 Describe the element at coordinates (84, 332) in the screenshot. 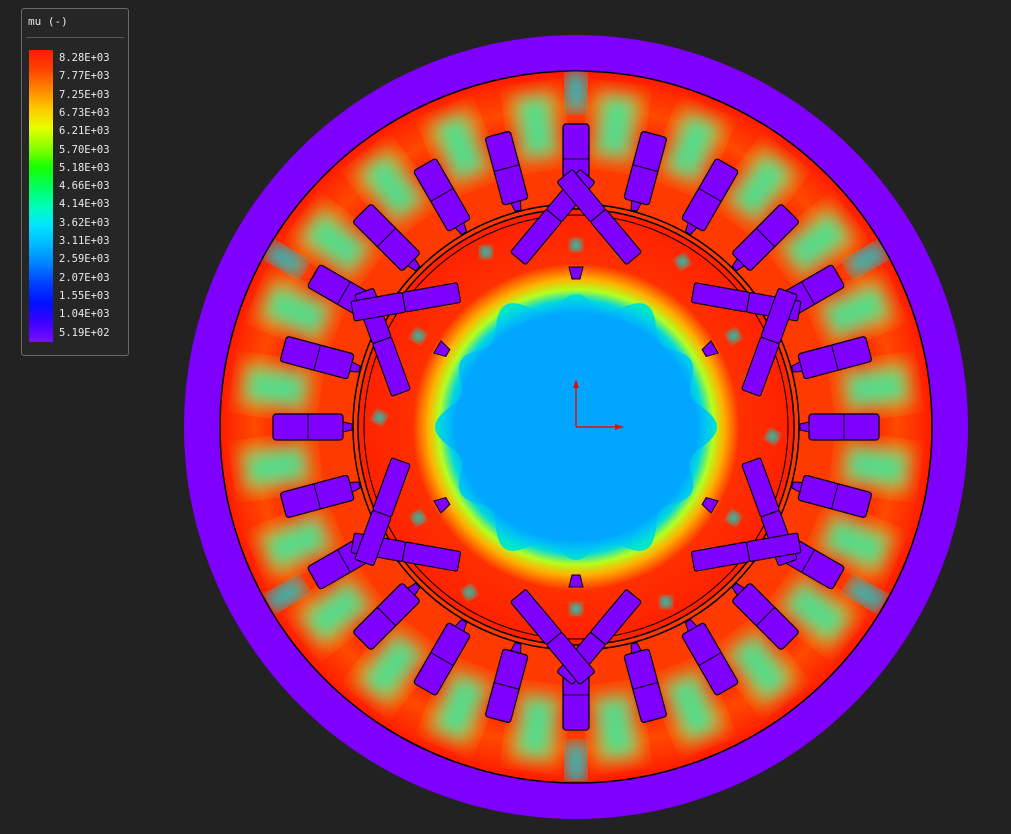

I see `legend-label: 5.19E+02` at that location.